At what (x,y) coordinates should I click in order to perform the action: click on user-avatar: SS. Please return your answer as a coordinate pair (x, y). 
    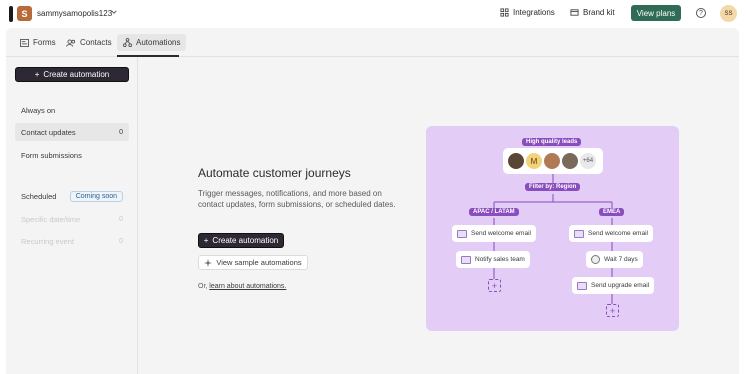
    Looking at the image, I should click on (728, 13).